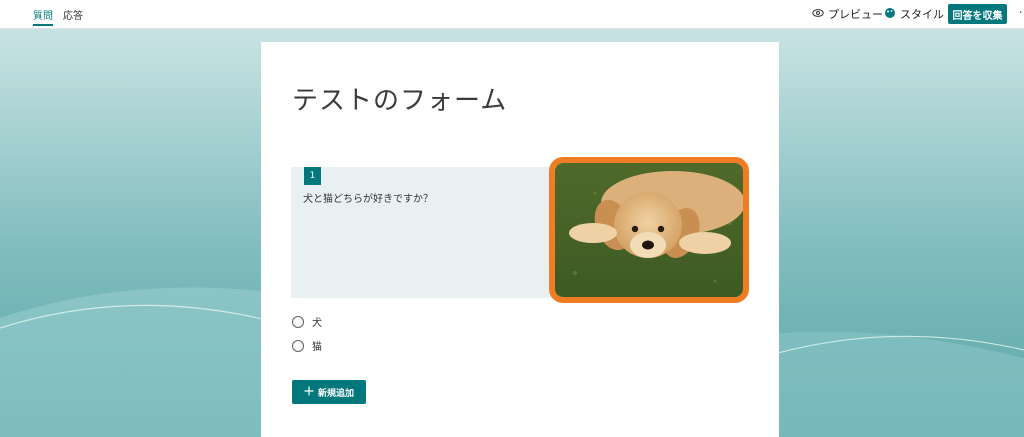 The height and width of the screenshot is (437, 1024). I want to click on option-label: 犬, so click(317, 323).